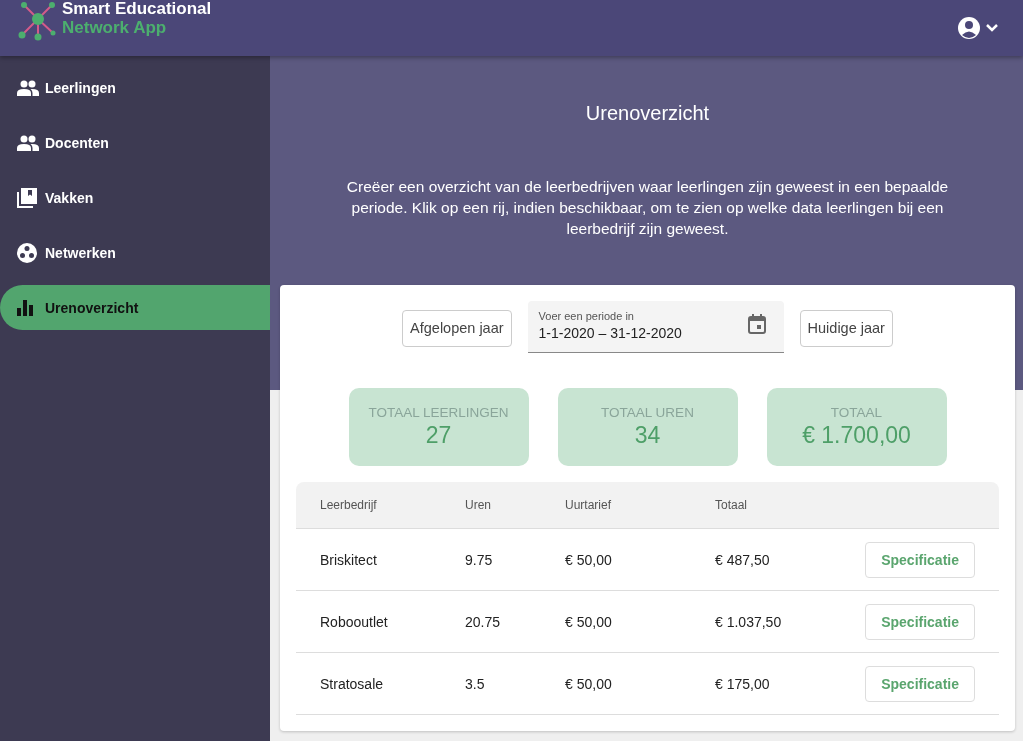 Image resolution: width=1023 pixels, height=741 pixels. Describe the element at coordinates (135, 197) in the screenshot. I see `sidebar-item: Vakken` at that location.